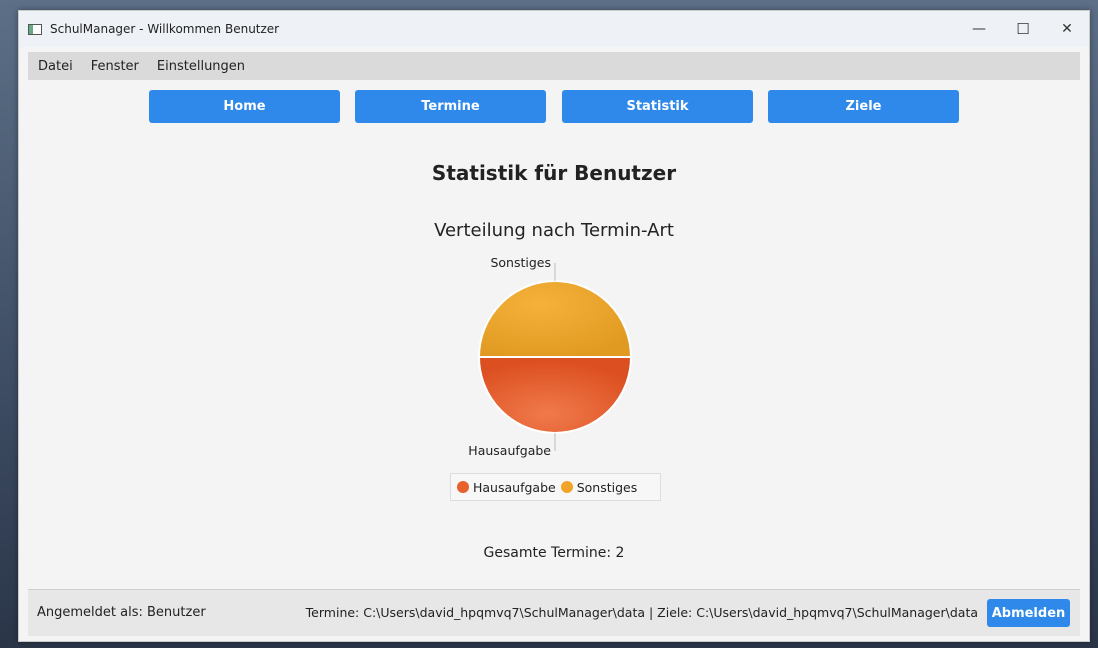 The width and height of the screenshot is (1098, 648). I want to click on legend-dot-hausaufgabe, so click(463, 487).